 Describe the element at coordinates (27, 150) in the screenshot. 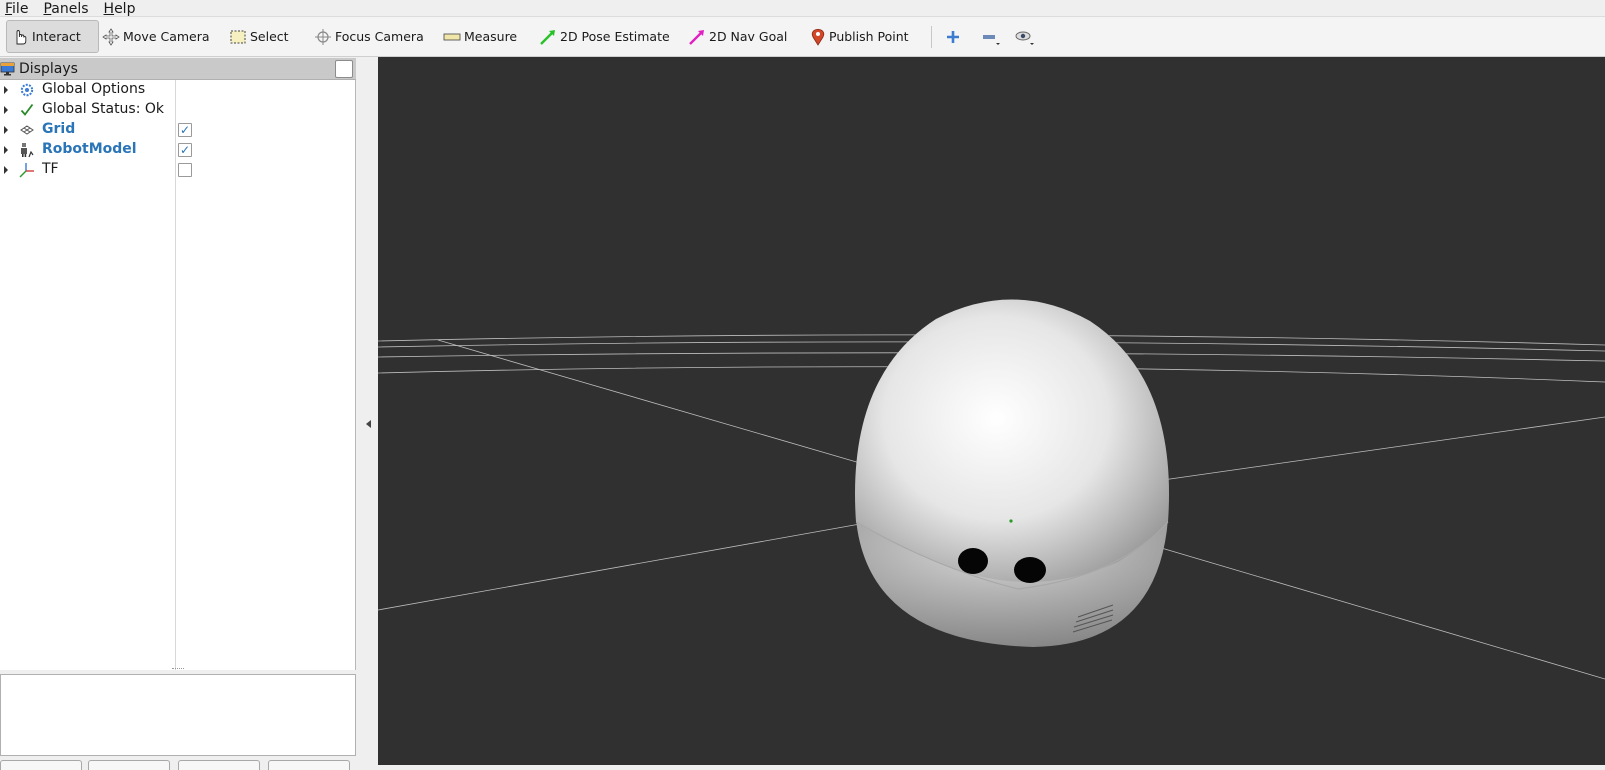

I see `robot-icon` at that location.